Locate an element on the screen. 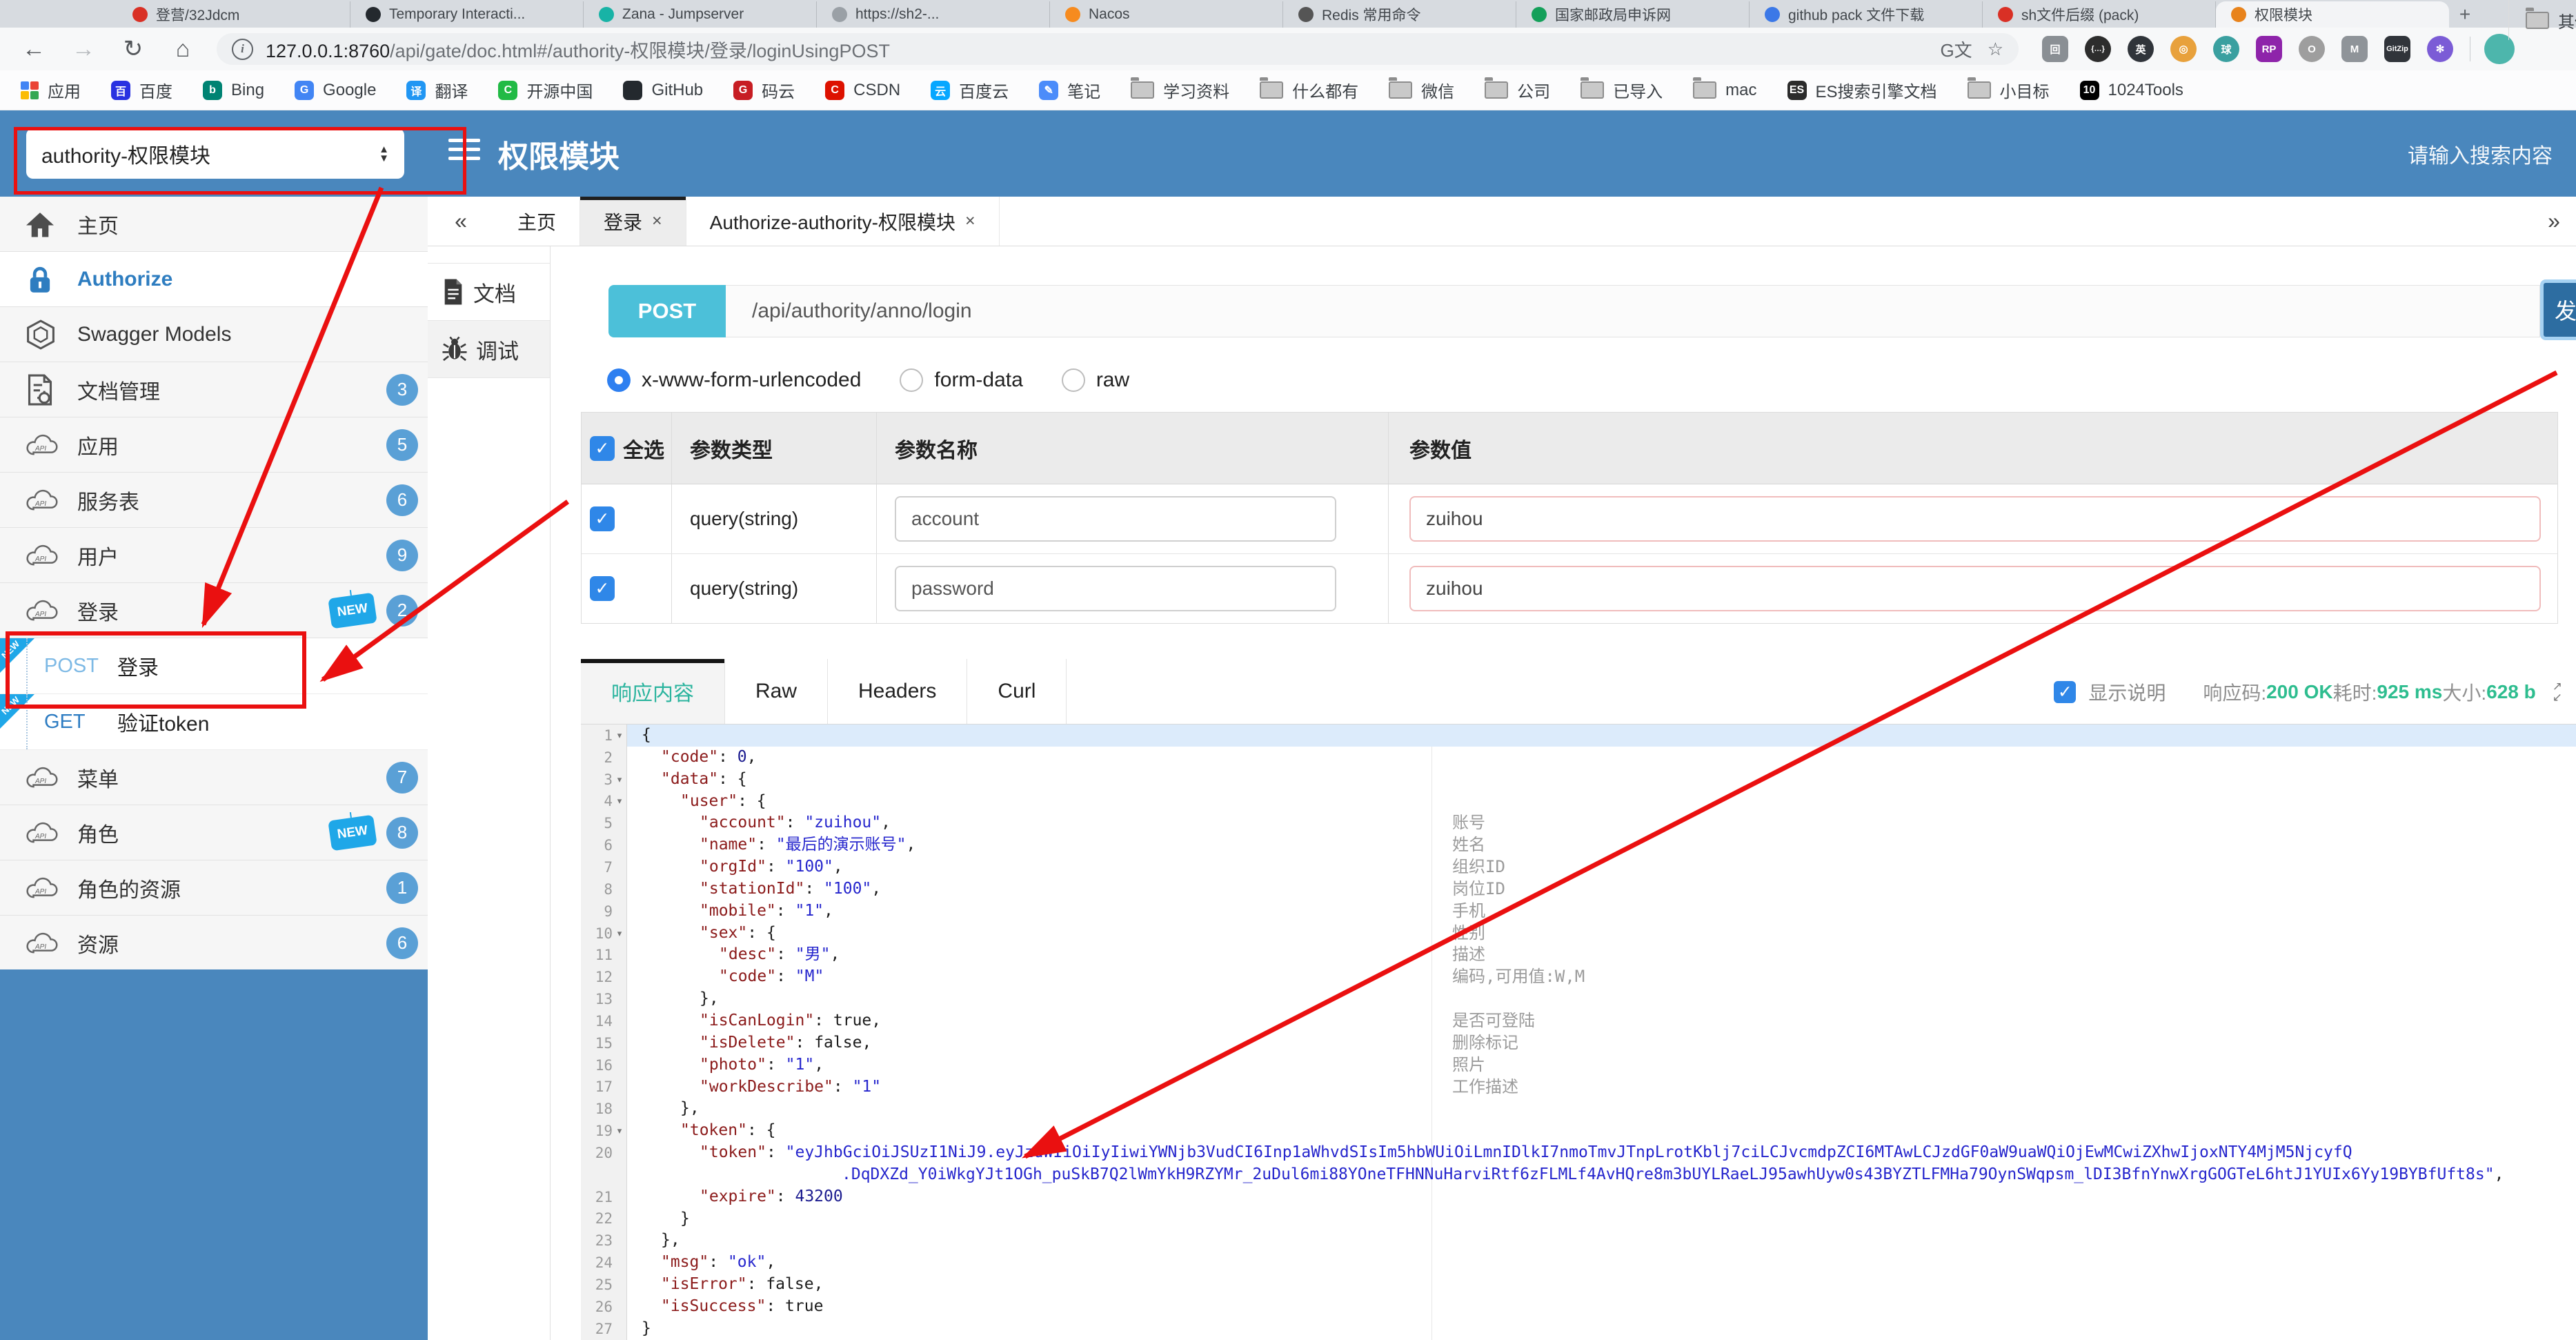 The width and height of the screenshot is (2576, 1340). sidebar-item-应用: API 应用 5 is located at coordinates (214, 445).